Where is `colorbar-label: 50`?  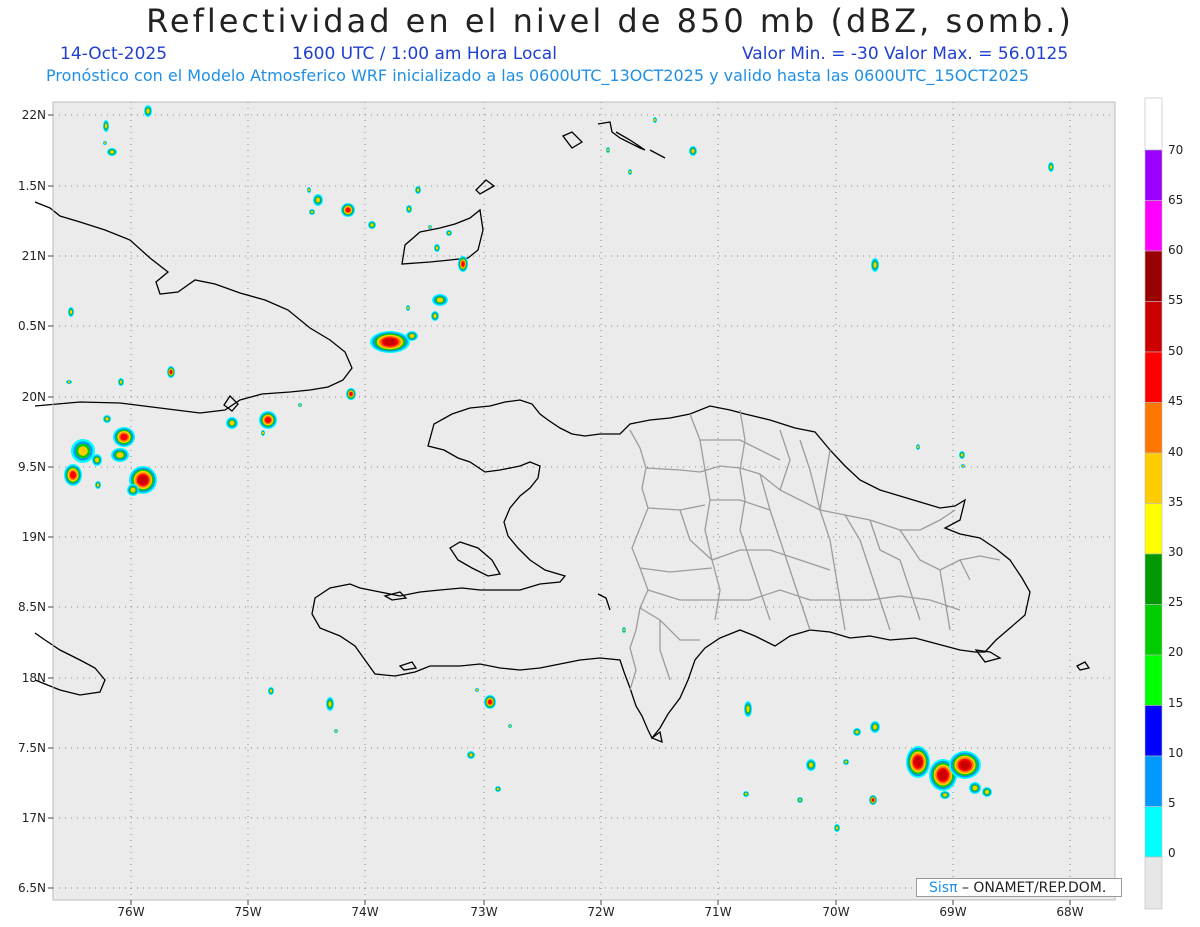 colorbar-label: 50 is located at coordinates (1175, 351).